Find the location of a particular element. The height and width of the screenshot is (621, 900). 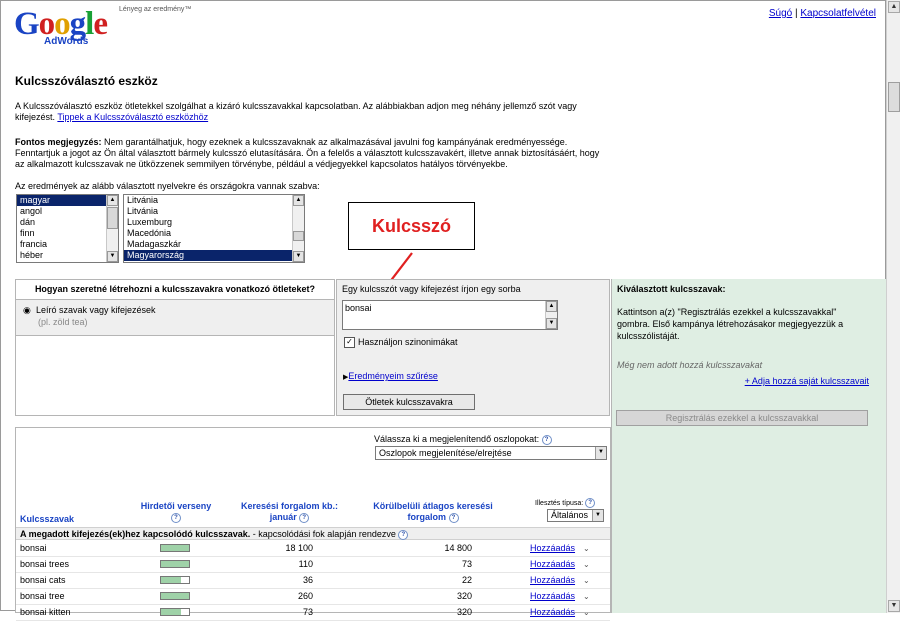

col-avg-volume: Körülbelüli átlagos keresési forgalom ? is located at coordinates (433, 512).